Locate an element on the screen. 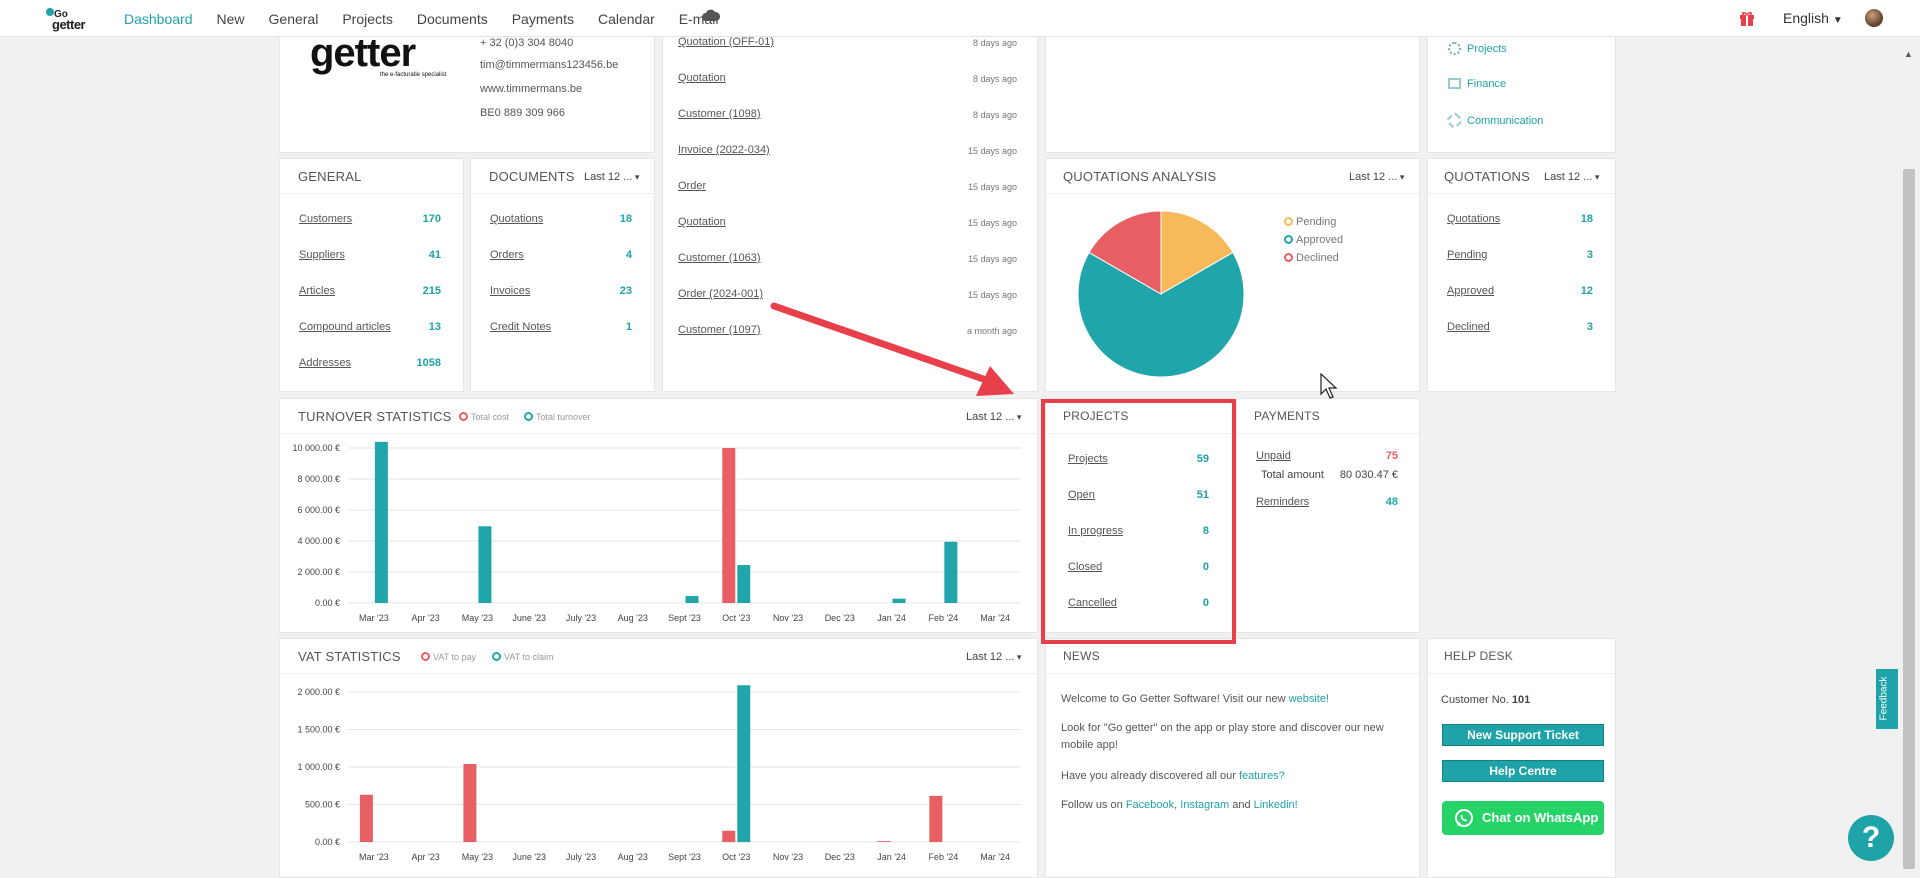 Image resolution: width=1920 pixels, height=878 pixels. recent-item-label: Customer (1097) is located at coordinates (719, 330).